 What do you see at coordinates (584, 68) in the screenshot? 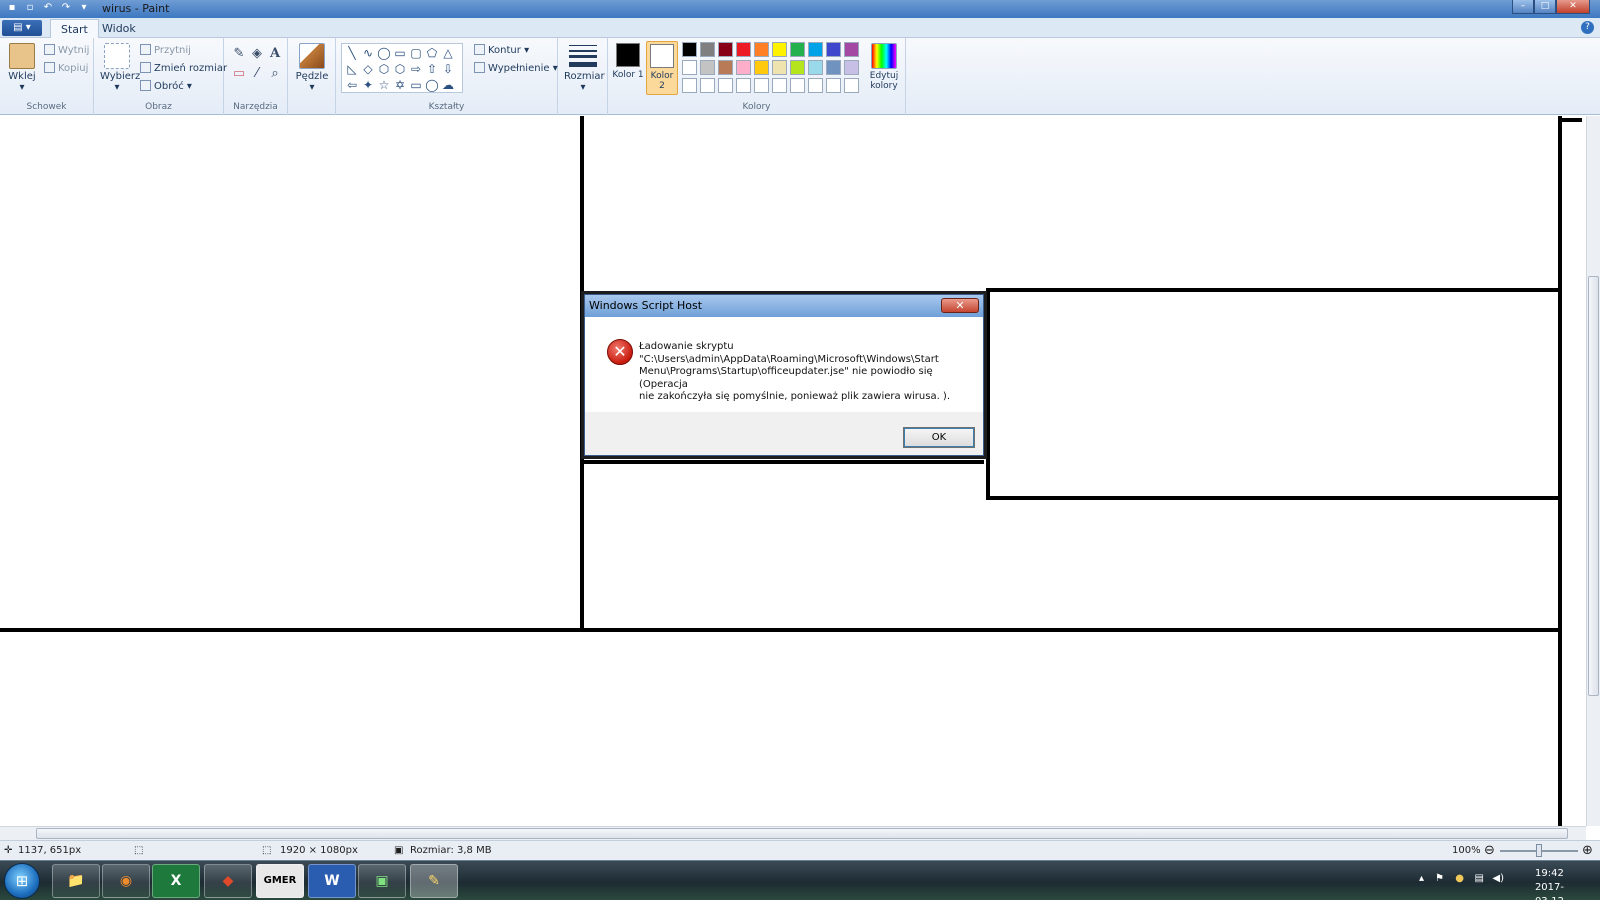
I see `size-button: Rozmiar ▾` at bounding box center [584, 68].